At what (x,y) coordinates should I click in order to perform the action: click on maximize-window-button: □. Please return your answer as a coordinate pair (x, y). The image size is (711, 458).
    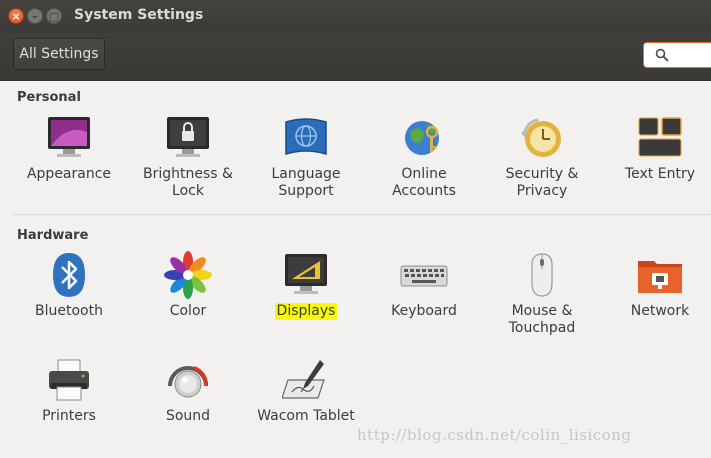
    Looking at the image, I should click on (54, 16).